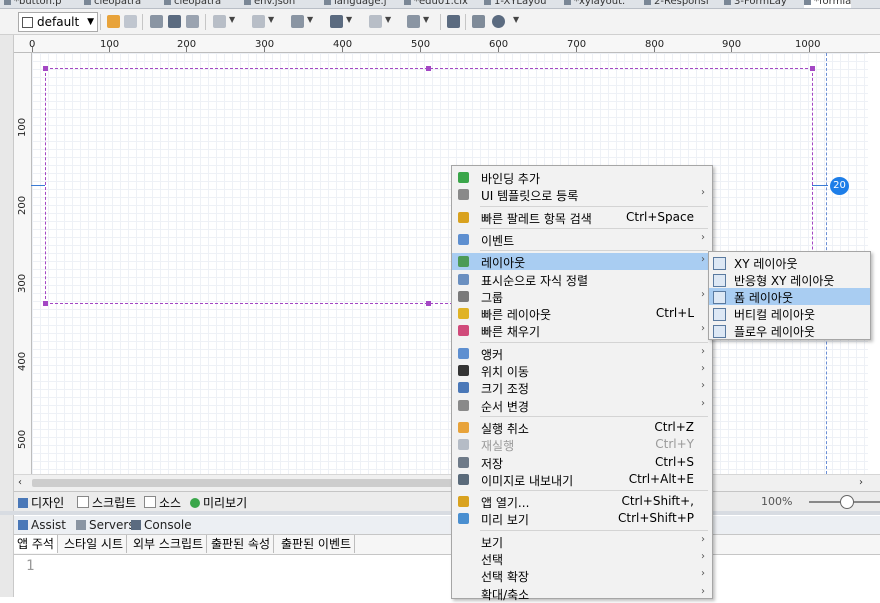 The image size is (880, 603). I want to click on layout-combo-value: default, so click(58, 22).